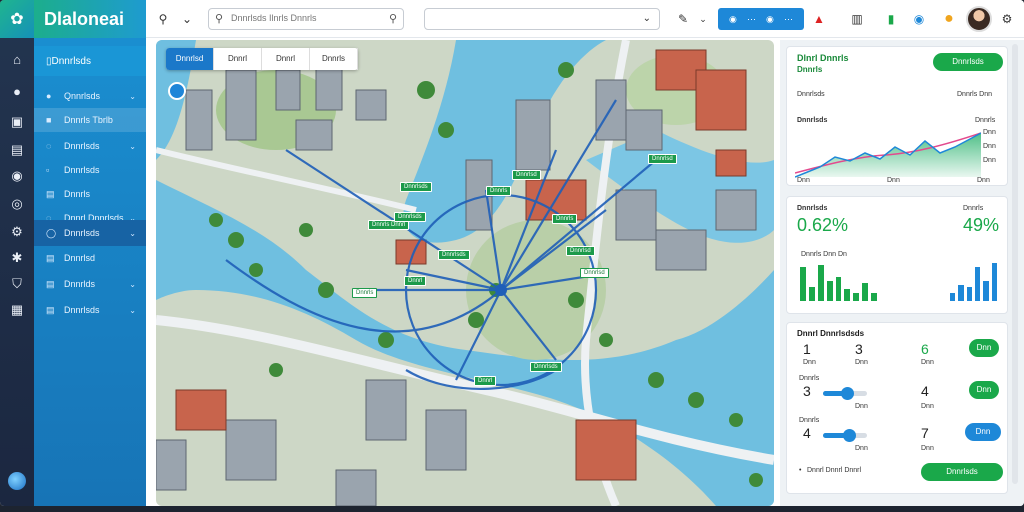 This screenshot has height=512, width=1024. What do you see at coordinates (17, 92) in the screenshot?
I see `pin-icon: ●` at bounding box center [17, 92].